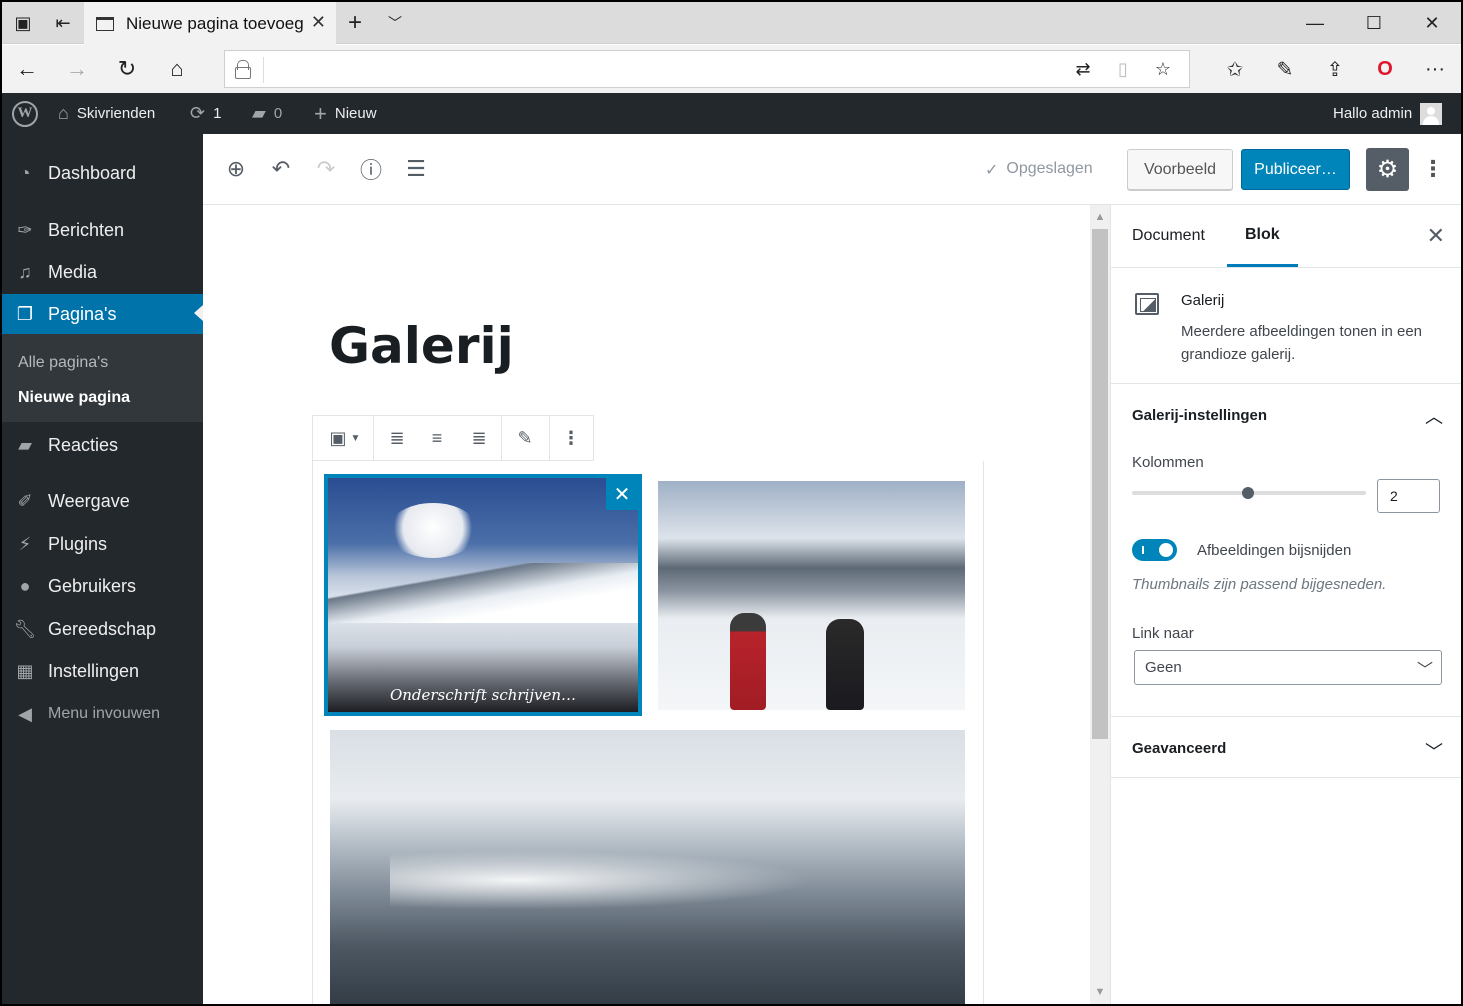  What do you see at coordinates (77, 69) in the screenshot?
I see `forward-icon: →` at bounding box center [77, 69].